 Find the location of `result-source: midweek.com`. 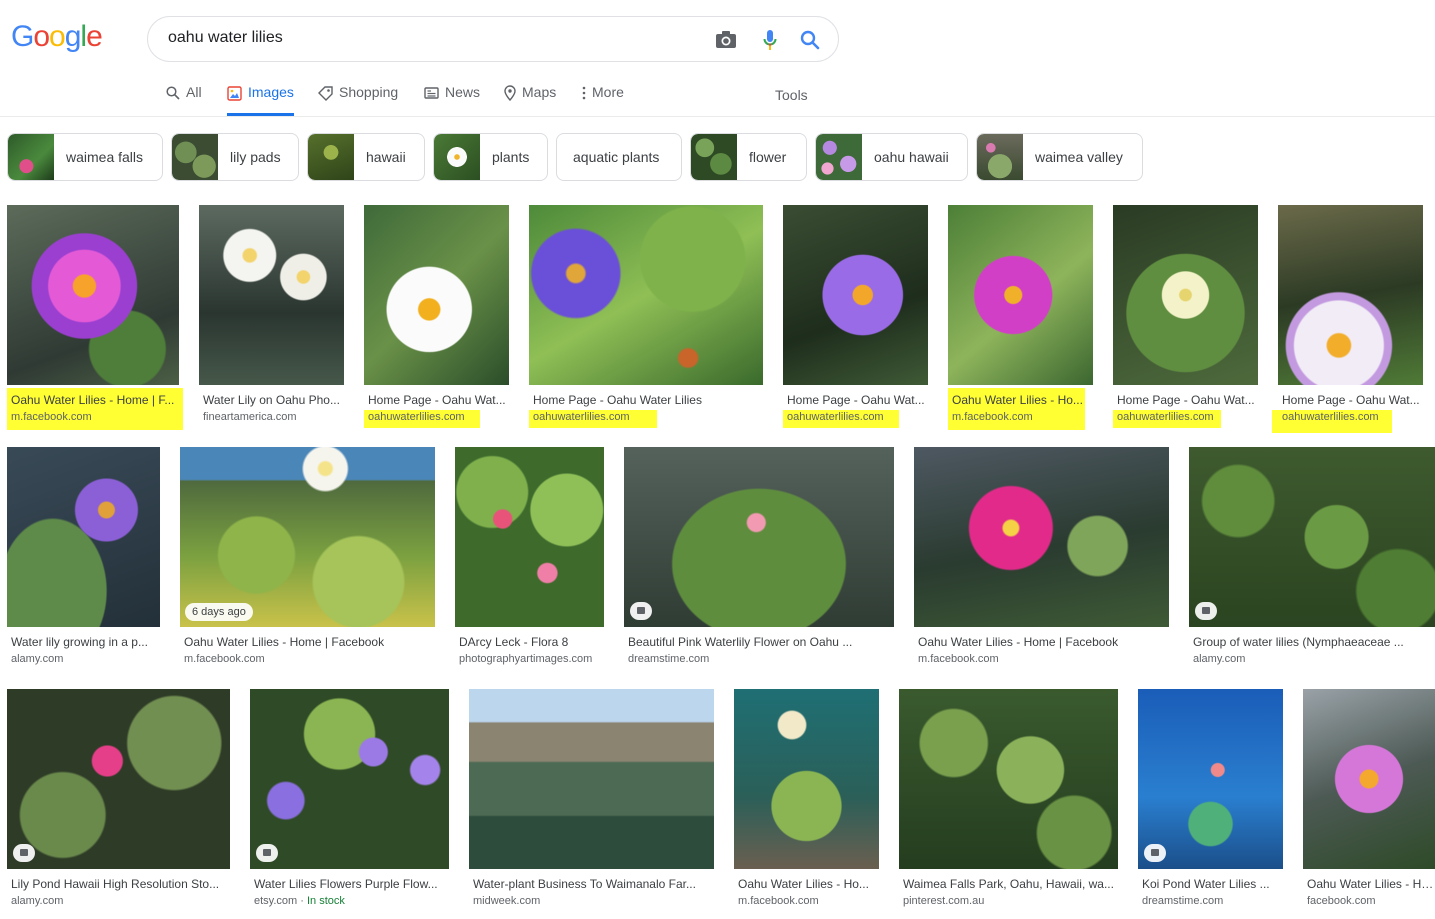

result-source: midweek.com is located at coordinates (506, 901).